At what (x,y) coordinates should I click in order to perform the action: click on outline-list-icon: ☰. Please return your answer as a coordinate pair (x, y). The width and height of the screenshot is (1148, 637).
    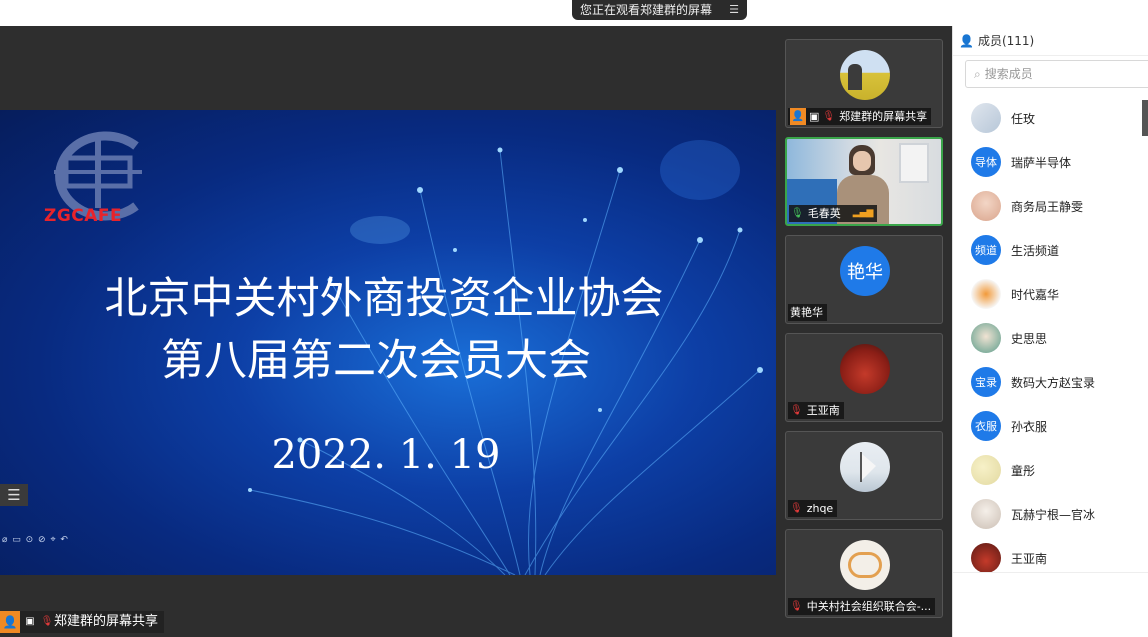
    Looking at the image, I should click on (14, 495).